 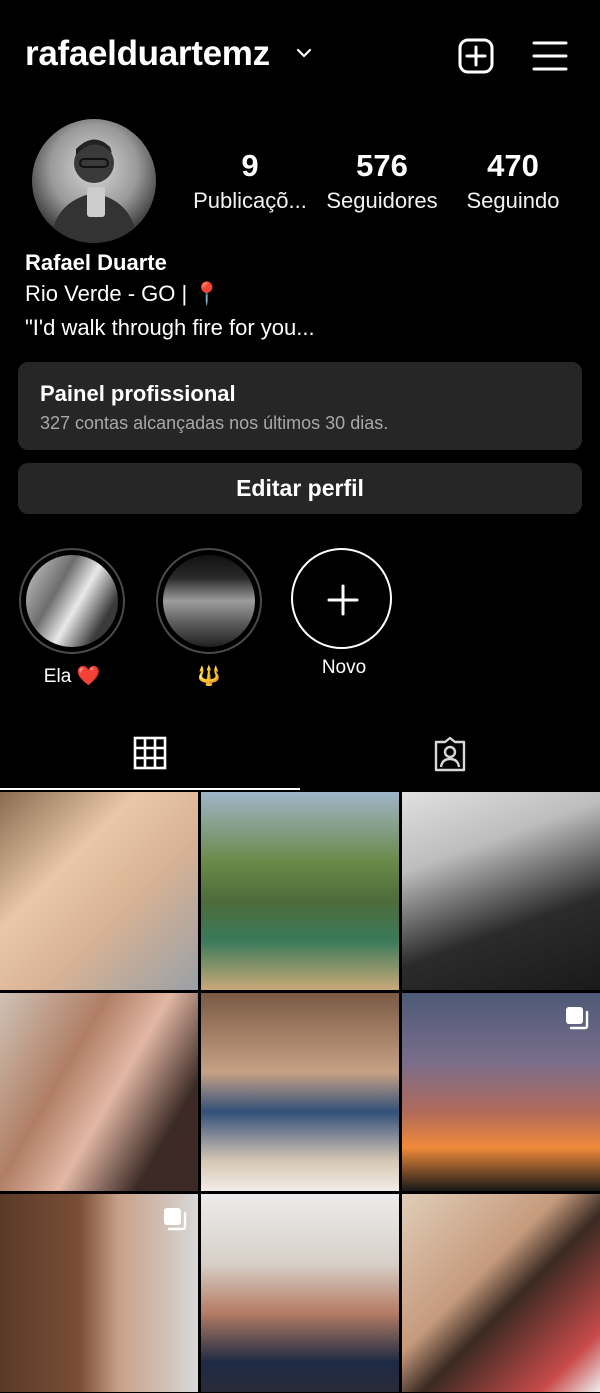 I want to click on tagged-person-icon, so click(x=450, y=754).